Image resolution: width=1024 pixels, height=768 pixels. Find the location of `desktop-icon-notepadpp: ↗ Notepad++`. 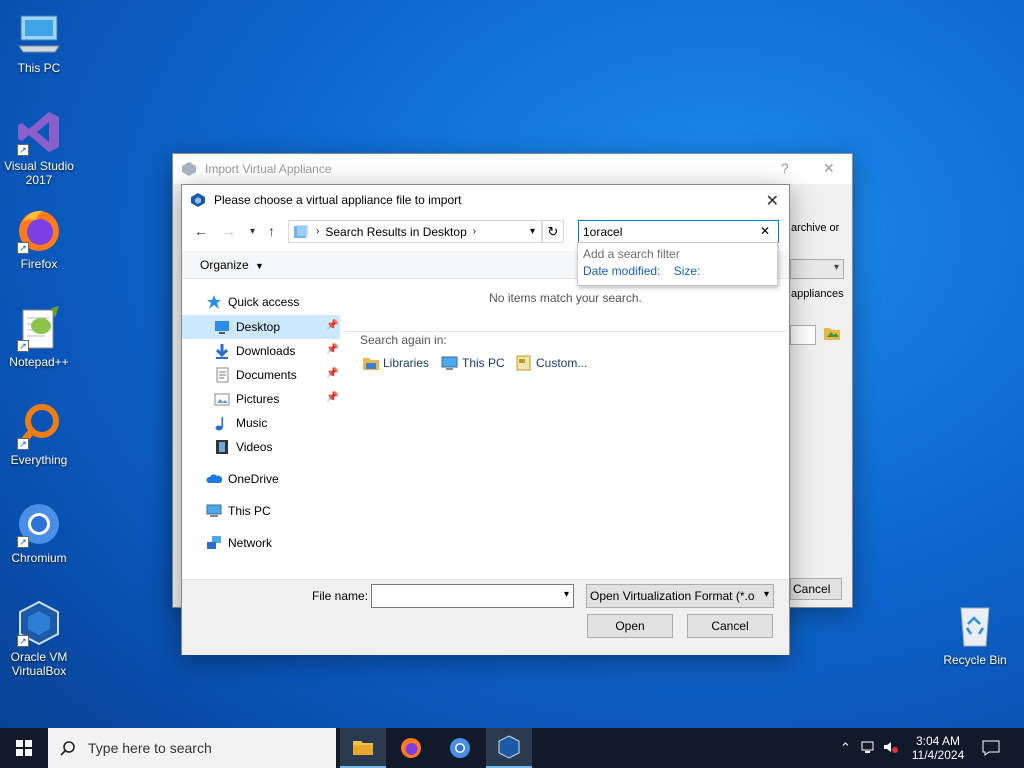

desktop-icon-notepadpp: ↗ Notepad++ is located at coordinates (39, 336).